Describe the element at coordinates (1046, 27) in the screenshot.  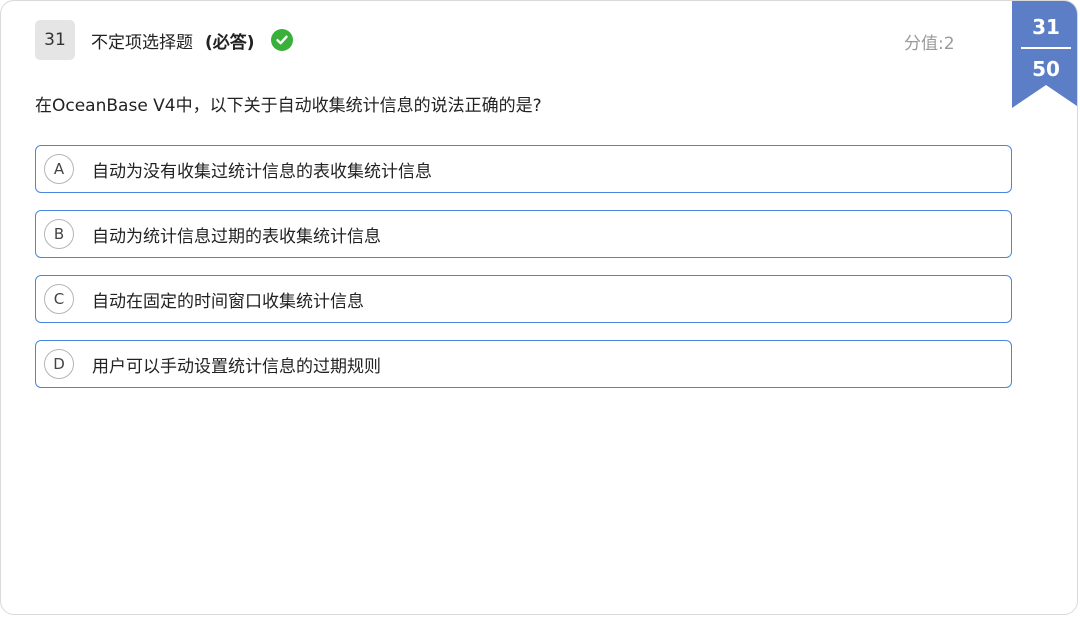
I see `progress-current: 31` at that location.